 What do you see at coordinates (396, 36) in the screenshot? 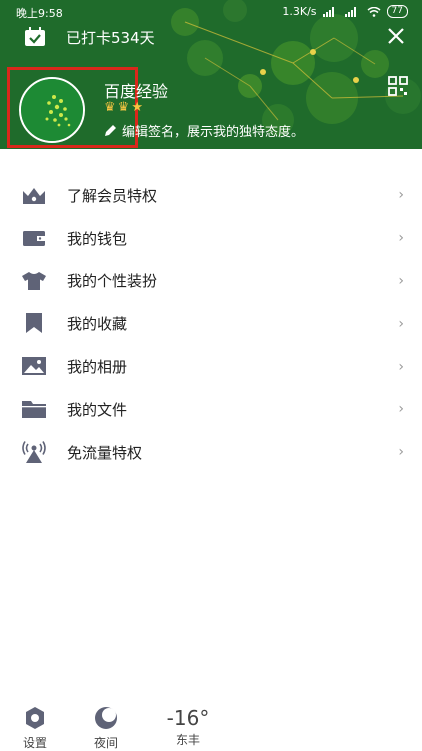
I see `close-icon` at bounding box center [396, 36].